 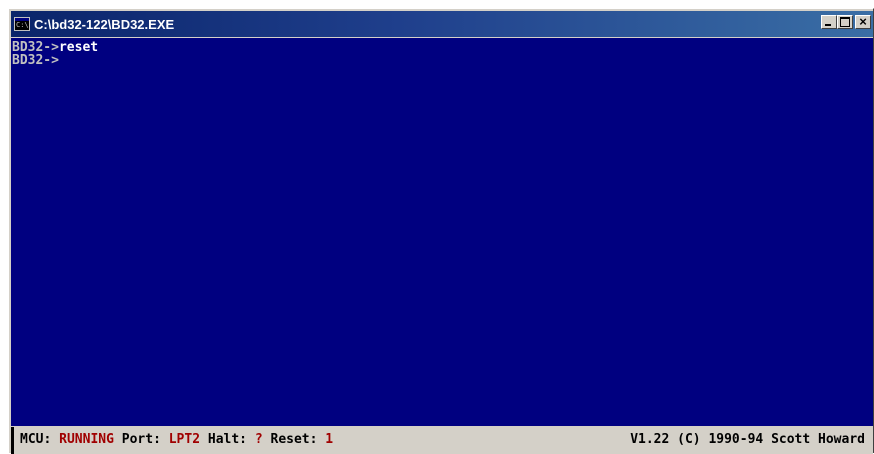 I want to click on maximize-button, so click(x=845, y=22).